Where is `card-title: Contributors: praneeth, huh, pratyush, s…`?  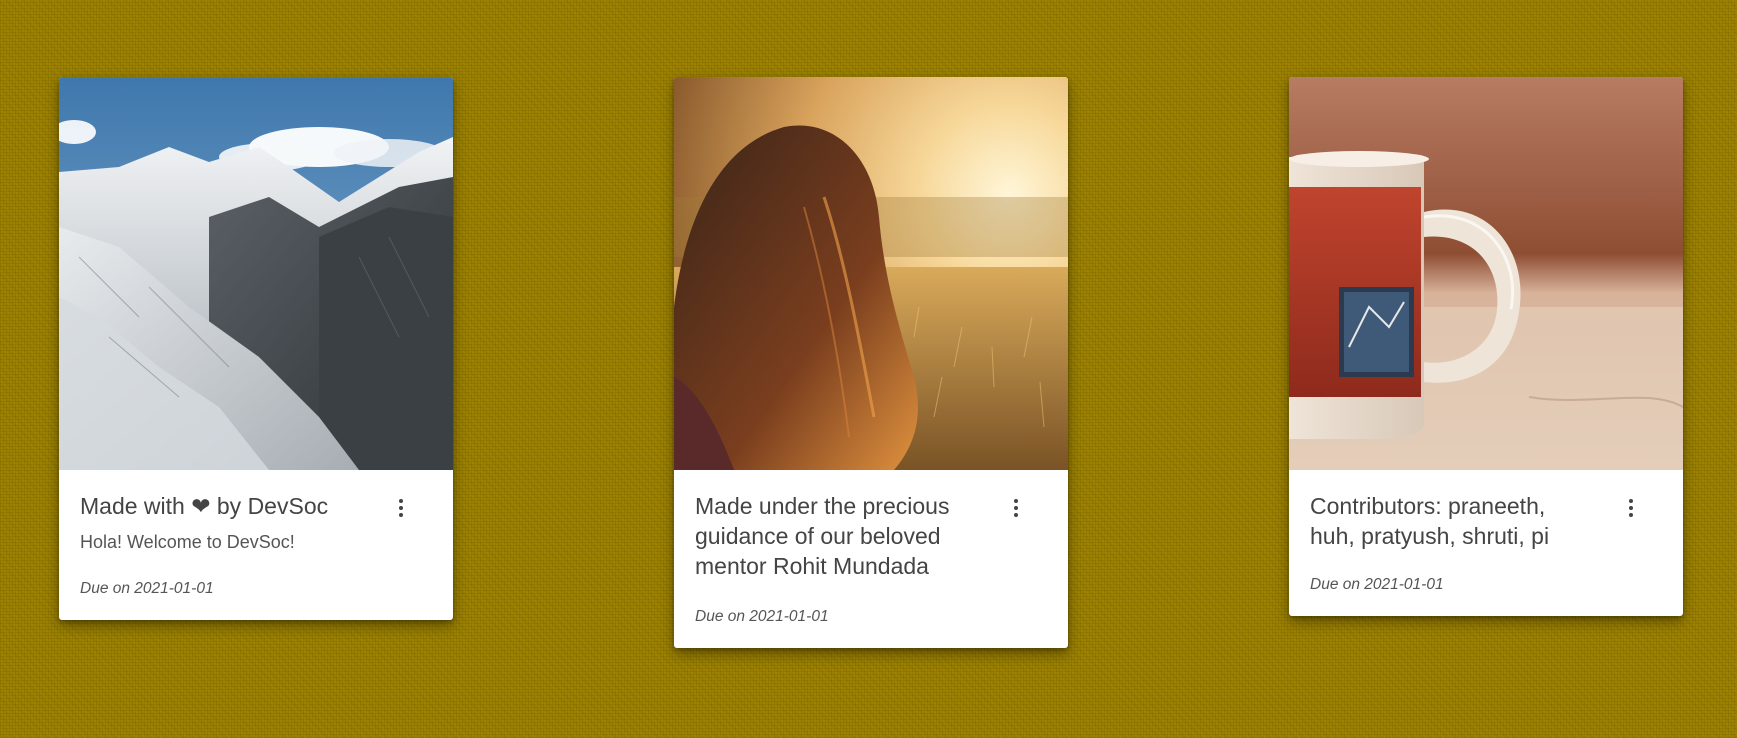 card-title: Contributors: praneeth, huh, pratyush, s… is located at coordinates (1430, 521).